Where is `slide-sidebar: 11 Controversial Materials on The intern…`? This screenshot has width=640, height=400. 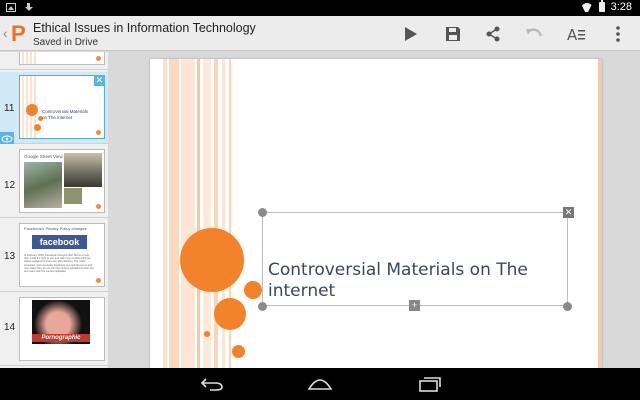 slide-sidebar: 11 Controversial Materials on The intern… is located at coordinates (54, 210).